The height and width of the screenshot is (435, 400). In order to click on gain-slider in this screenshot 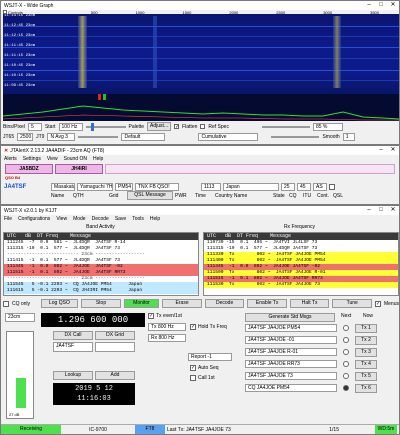, I will do `click(285, 126)`.